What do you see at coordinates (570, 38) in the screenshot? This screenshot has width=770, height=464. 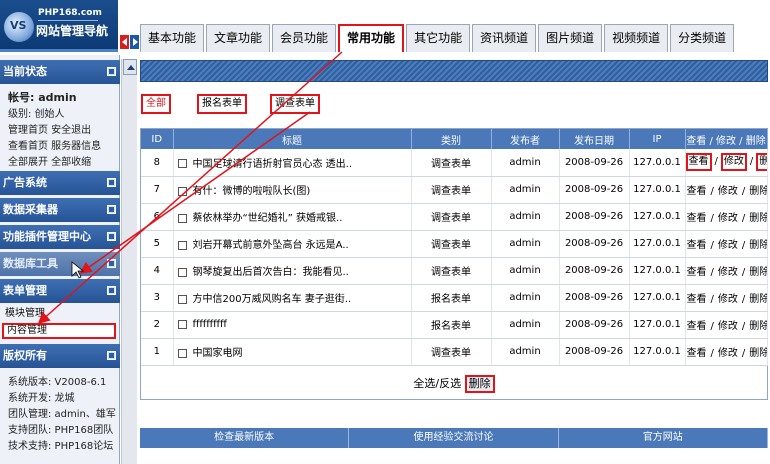 I see `tab-photo: 图片频道` at bounding box center [570, 38].